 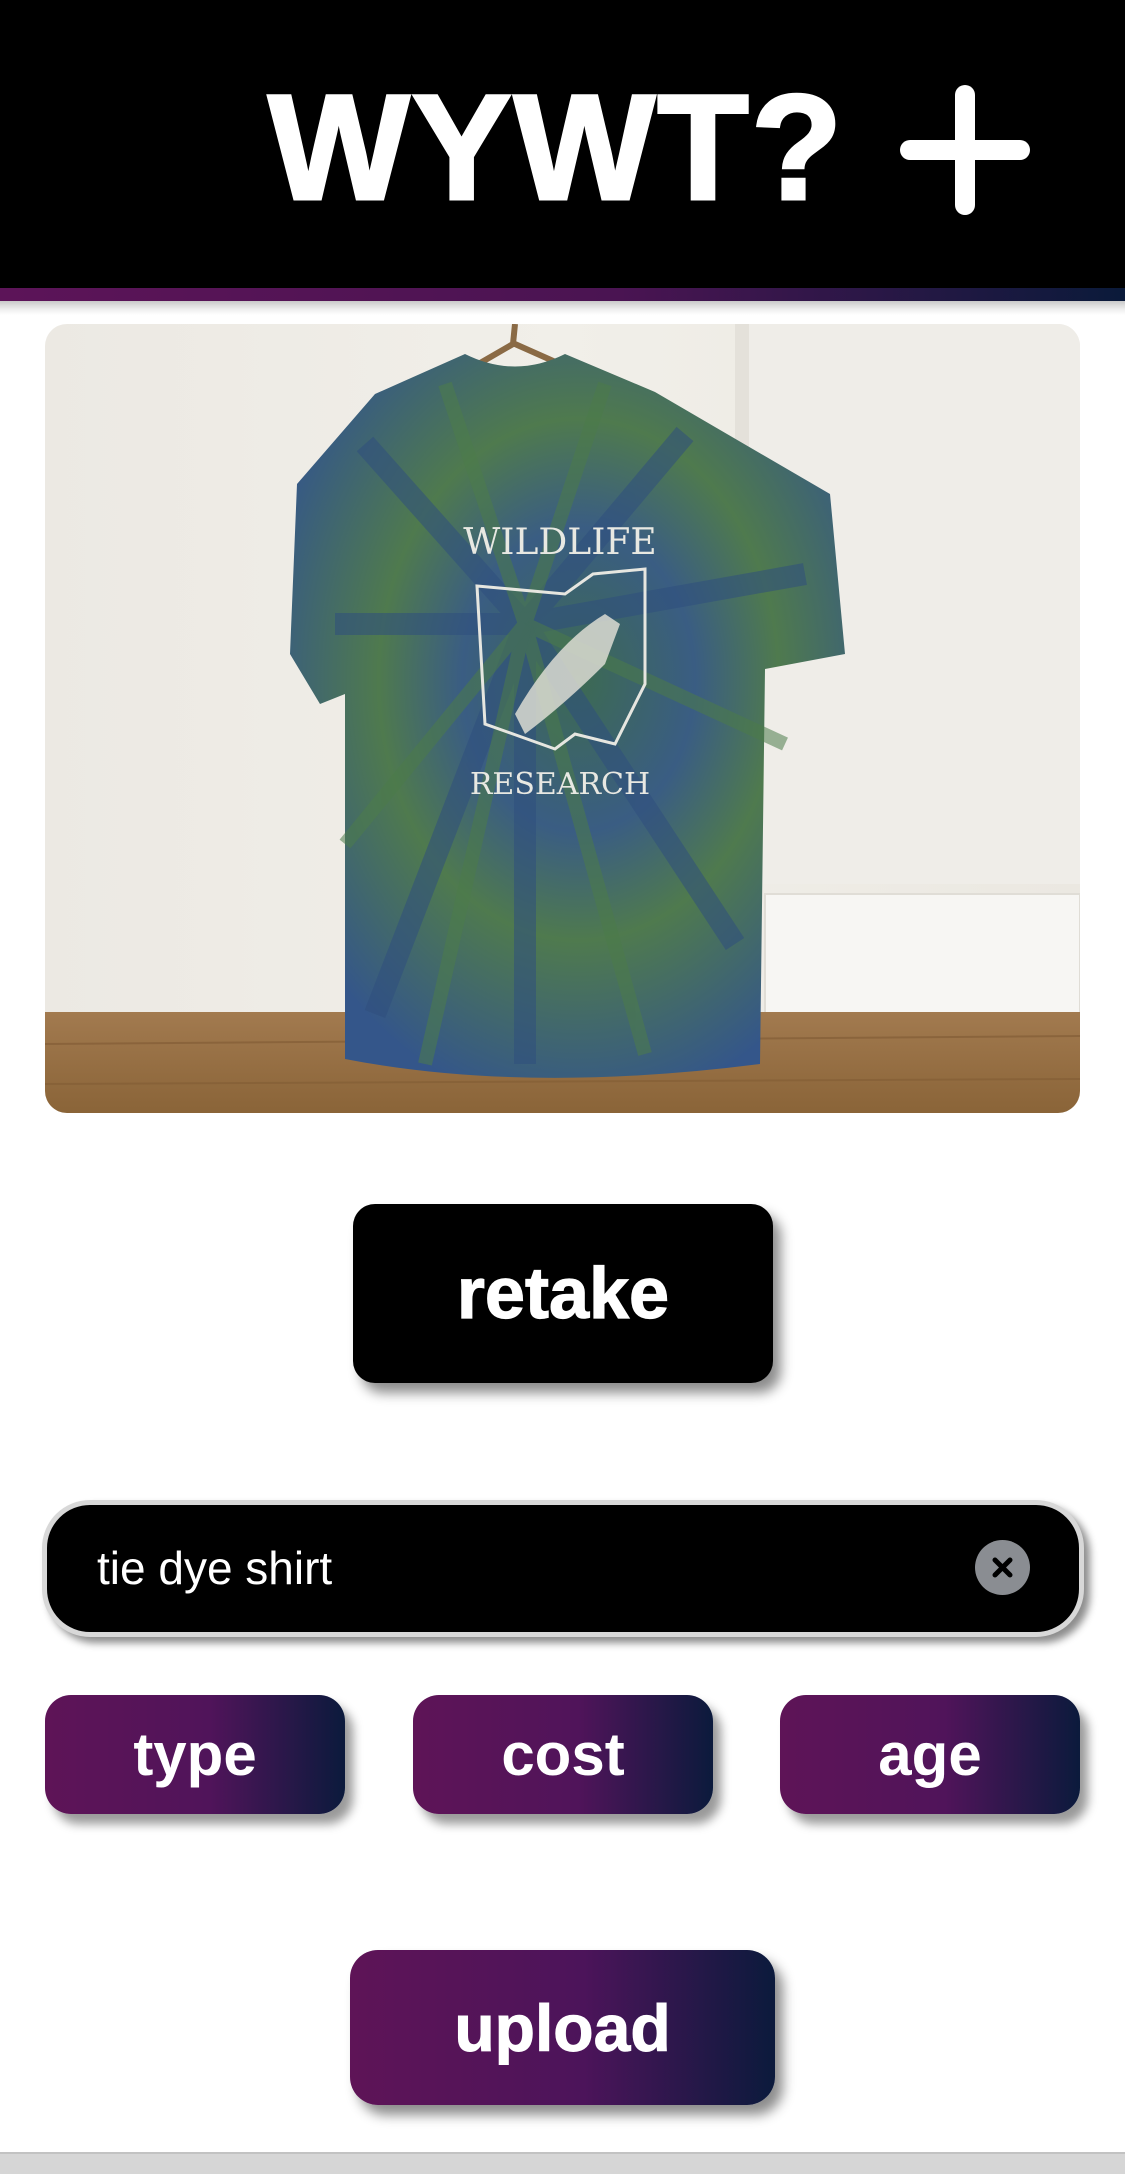 I want to click on header-accent-bar, so click(x=562, y=294).